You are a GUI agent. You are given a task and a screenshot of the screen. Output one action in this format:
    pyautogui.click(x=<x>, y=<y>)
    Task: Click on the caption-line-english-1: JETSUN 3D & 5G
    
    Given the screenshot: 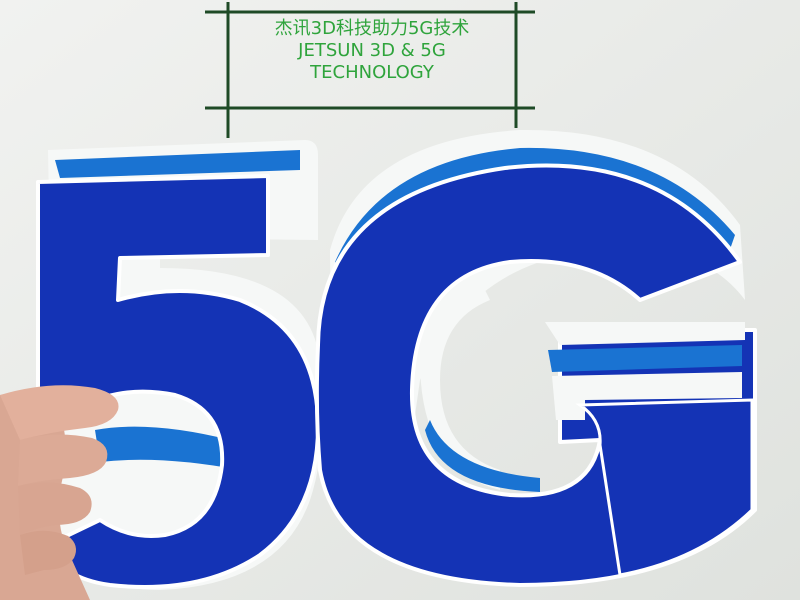 What is the action you would take?
    pyautogui.click(x=372, y=50)
    